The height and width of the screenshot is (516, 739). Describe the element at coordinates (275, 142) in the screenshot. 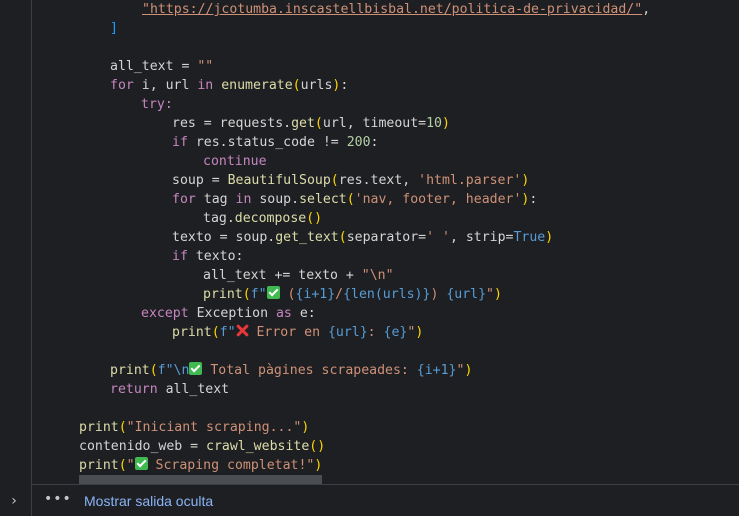

I see `code-line: if res.status_code != 200:` at that location.